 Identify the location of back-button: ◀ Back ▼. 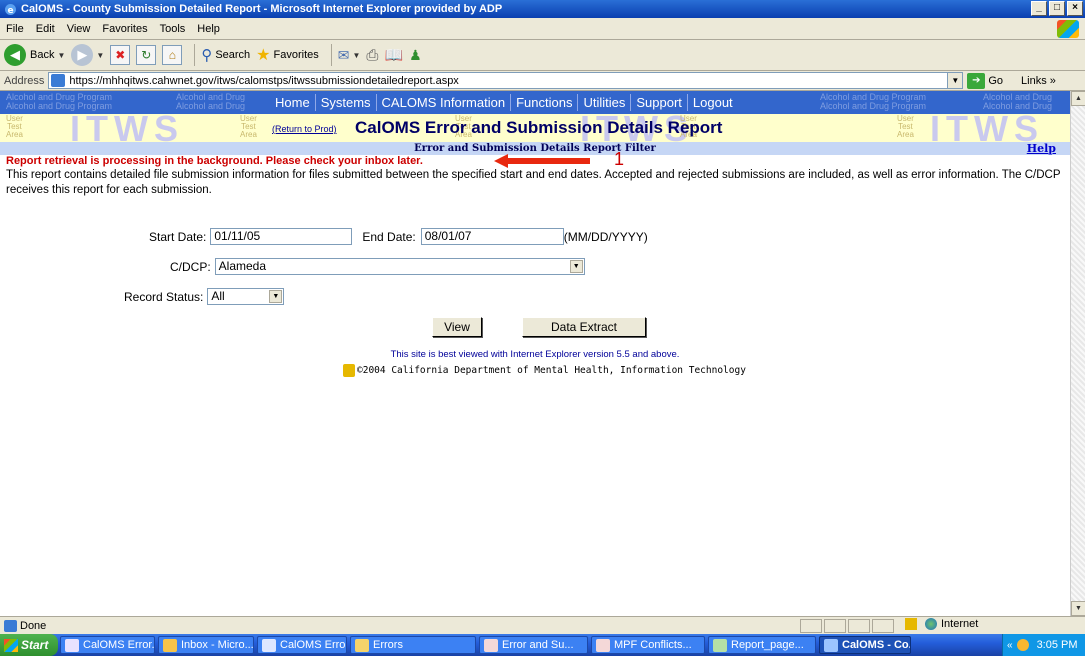
(34, 55).